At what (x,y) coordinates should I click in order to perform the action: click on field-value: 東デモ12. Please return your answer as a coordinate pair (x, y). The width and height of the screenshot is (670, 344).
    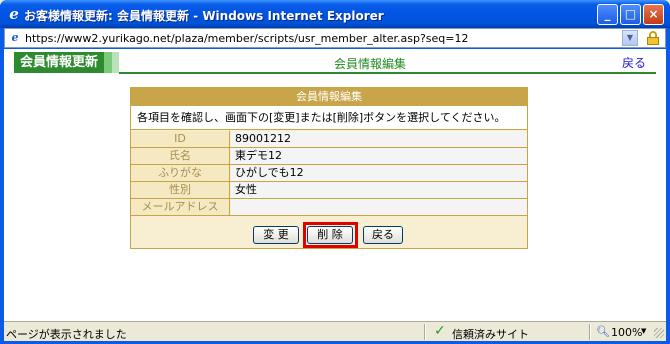
    Looking at the image, I should click on (379, 156).